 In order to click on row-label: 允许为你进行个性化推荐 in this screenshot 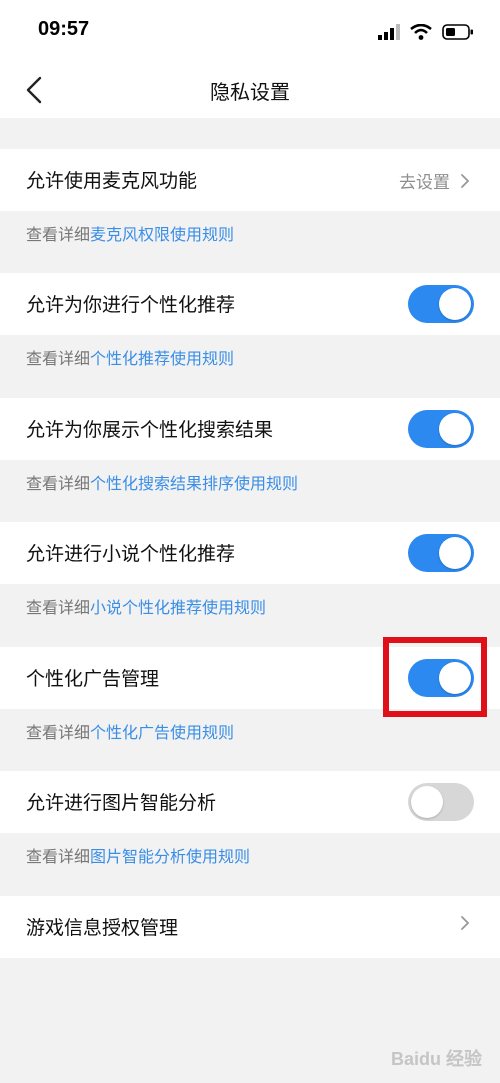, I will do `click(131, 305)`.